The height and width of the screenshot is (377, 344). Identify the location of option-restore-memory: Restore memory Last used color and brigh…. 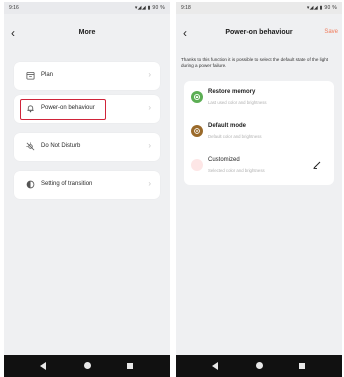
(259, 97).